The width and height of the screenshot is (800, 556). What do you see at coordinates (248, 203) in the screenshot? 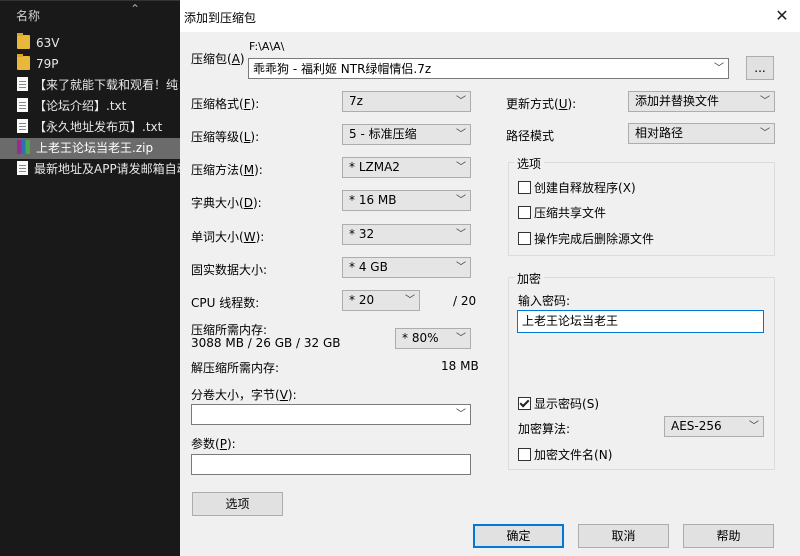
I see `dict-access-key: D` at bounding box center [248, 203].